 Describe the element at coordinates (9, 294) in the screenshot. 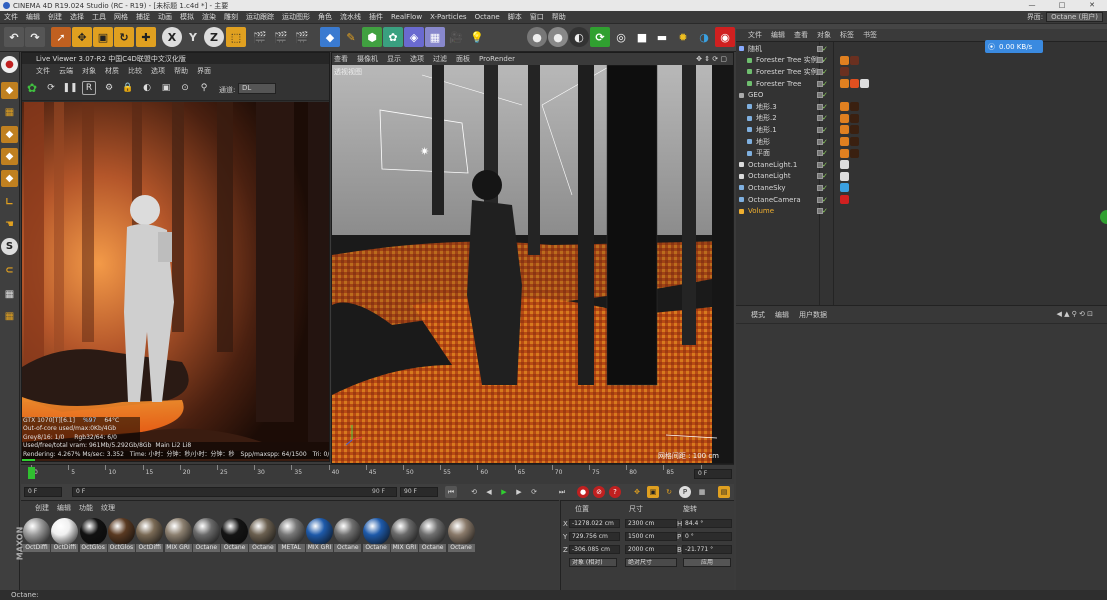

I see `workplane-icon: ▦` at that location.